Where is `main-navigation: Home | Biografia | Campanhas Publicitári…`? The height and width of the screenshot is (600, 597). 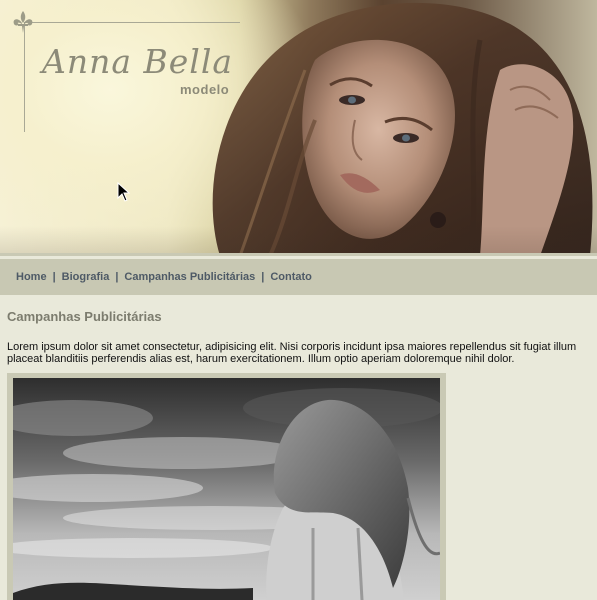 main-navigation: Home | Biografia | Campanhas Publicitári… is located at coordinates (298, 277).